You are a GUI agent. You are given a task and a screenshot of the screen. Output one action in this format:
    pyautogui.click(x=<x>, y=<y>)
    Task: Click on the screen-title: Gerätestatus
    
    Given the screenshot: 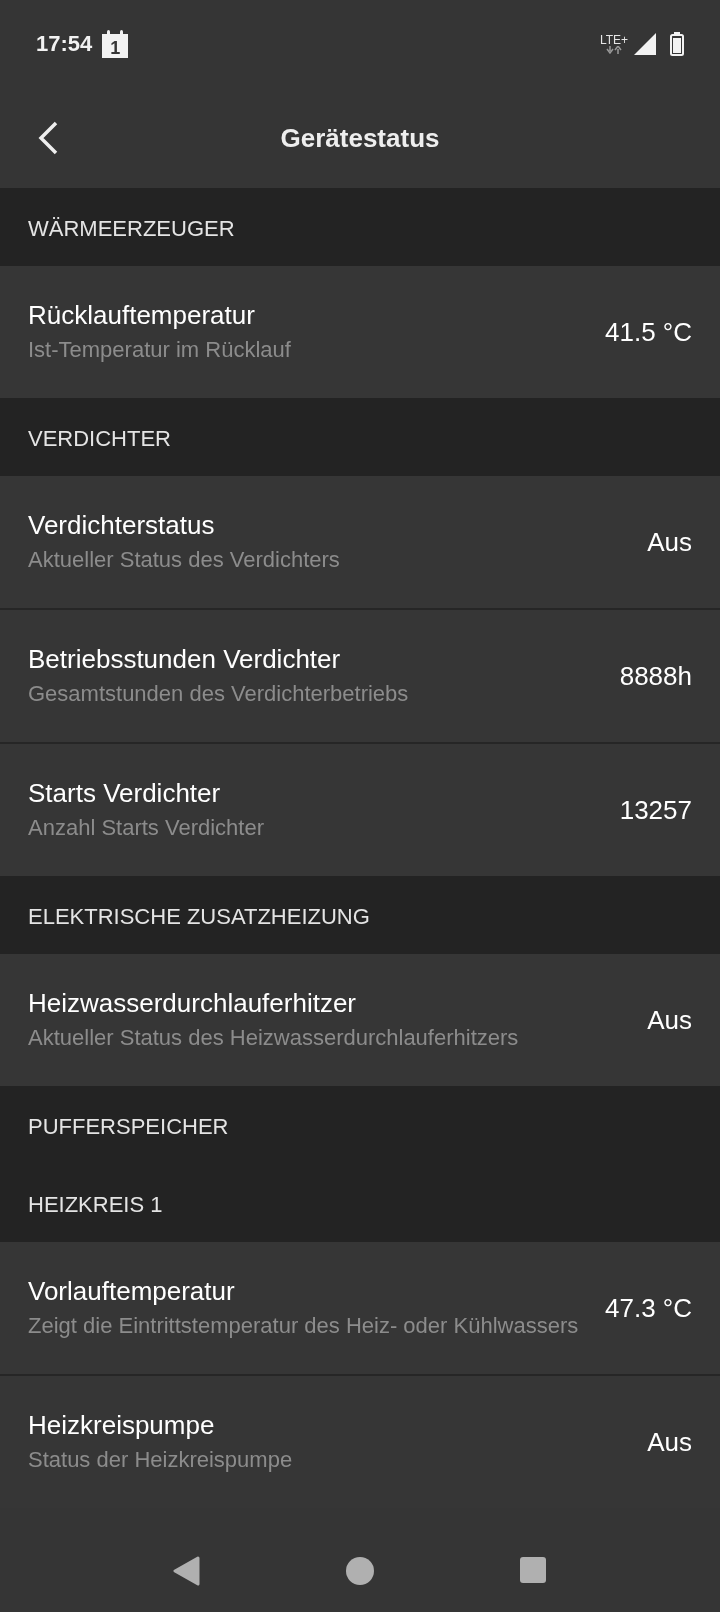 What is the action you would take?
    pyautogui.click(x=360, y=138)
    